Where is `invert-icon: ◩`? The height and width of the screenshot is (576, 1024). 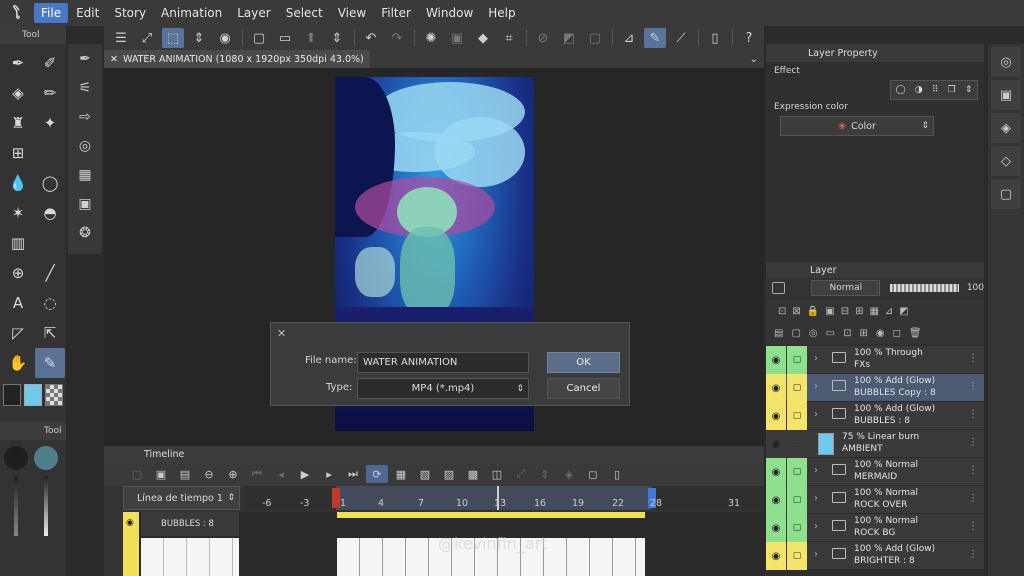
invert-icon: ◩ is located at coordinates (569, 38).